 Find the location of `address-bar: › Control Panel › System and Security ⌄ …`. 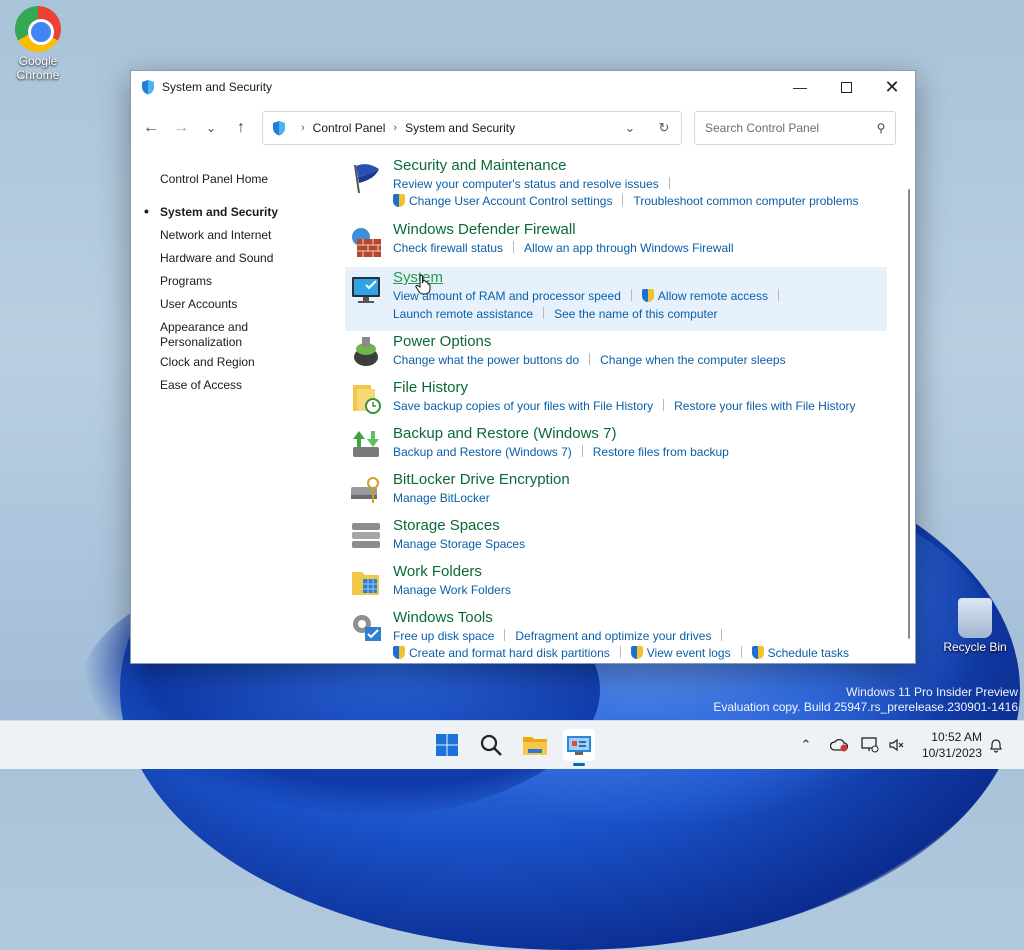

address-bar: › Control Panel › System and Security ⌄ … is located at coordinates (472, 128).